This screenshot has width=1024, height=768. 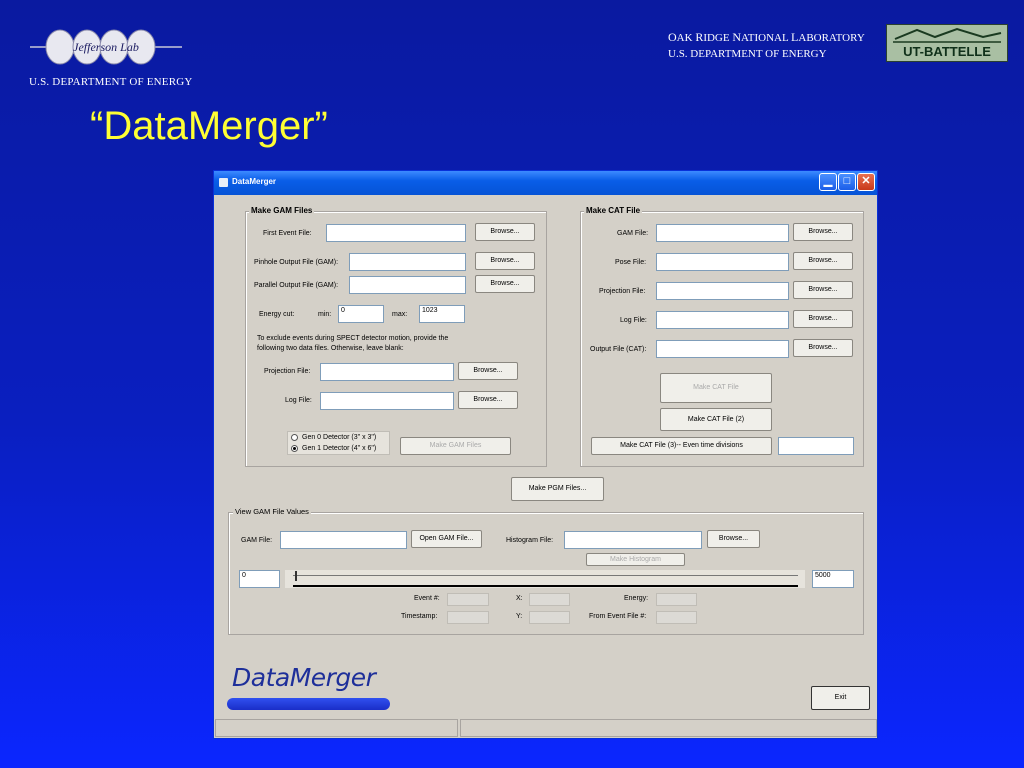 I want to click on slide-title: “DataMerger”, so click(x=209, y=126).